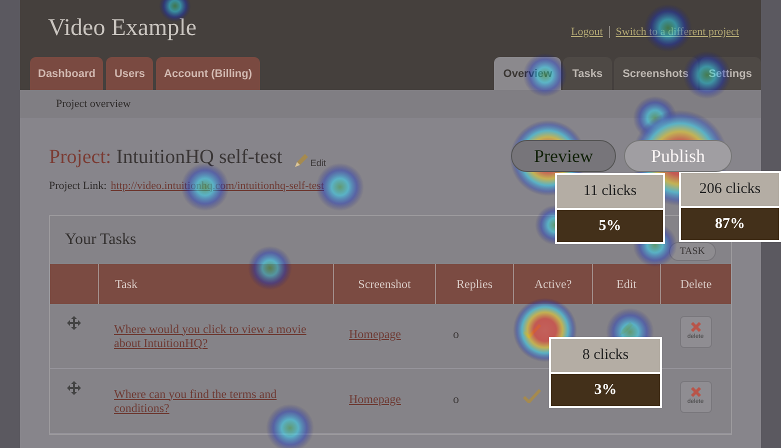 This screenshot has width=781, height=448. What do you see at coordinates (626, 284) in the screenshot?
I see `column-header: Edit` at bounding box center [626, 284].